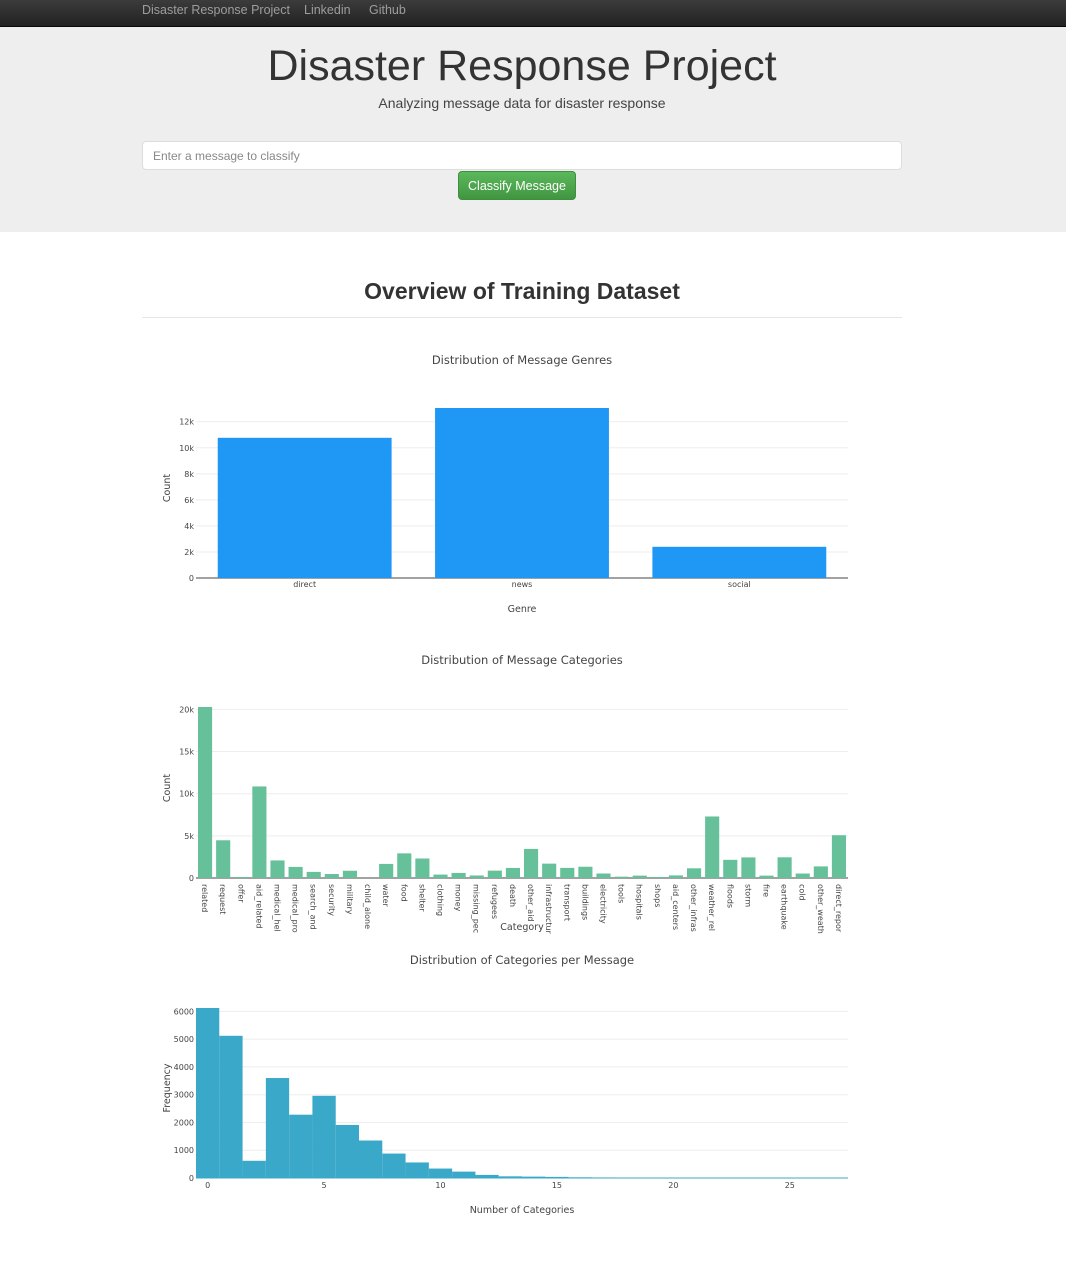 This screenshot has height=1268, width=1066. Describe the element at coordinates (621, 893) in the screenshot. I see `x-tick-label: tools` at that location.